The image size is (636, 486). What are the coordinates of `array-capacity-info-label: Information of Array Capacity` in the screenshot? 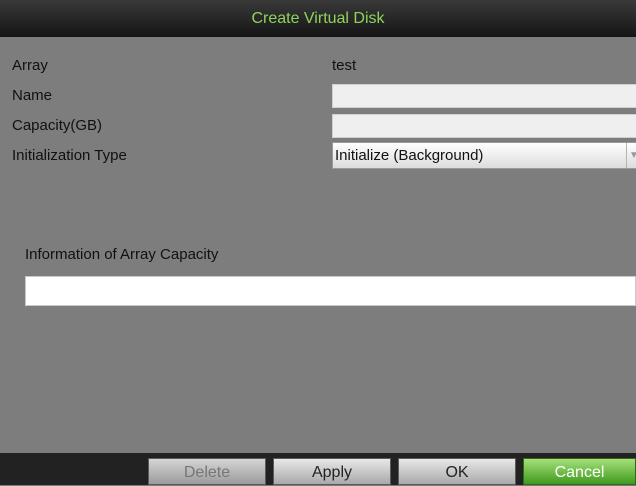 It's located at (122, 254).